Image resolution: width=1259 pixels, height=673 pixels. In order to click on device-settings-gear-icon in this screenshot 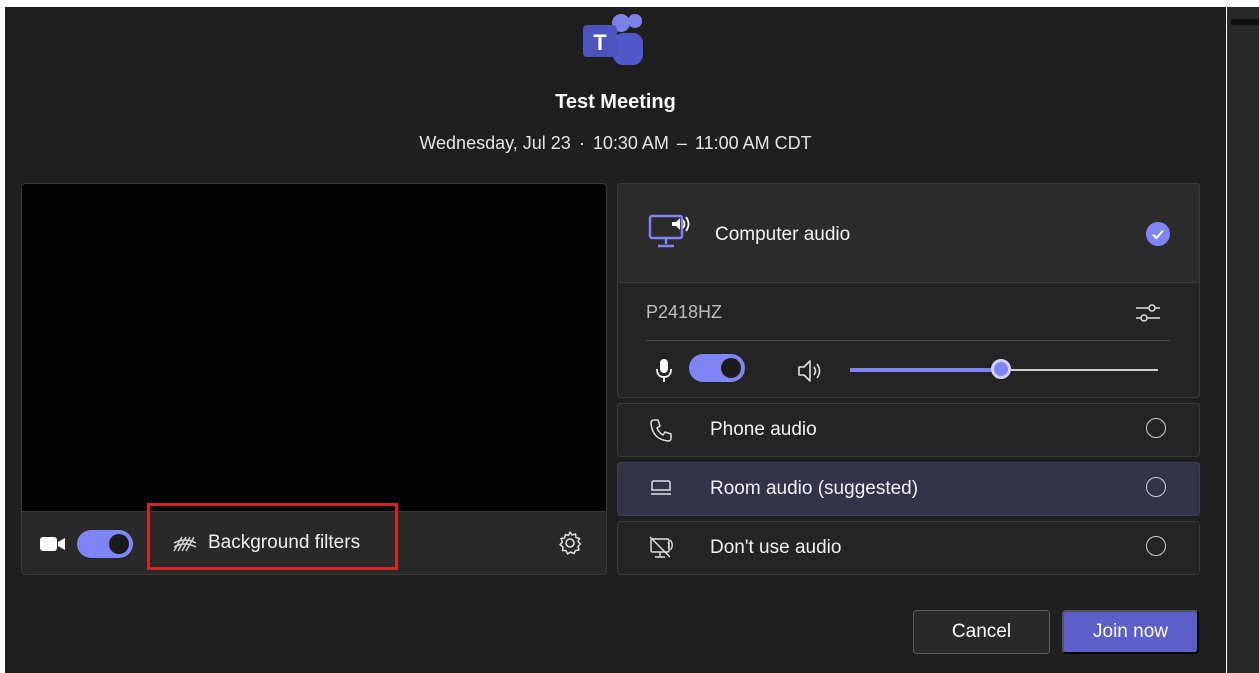, I will do `click(570, 543)`.